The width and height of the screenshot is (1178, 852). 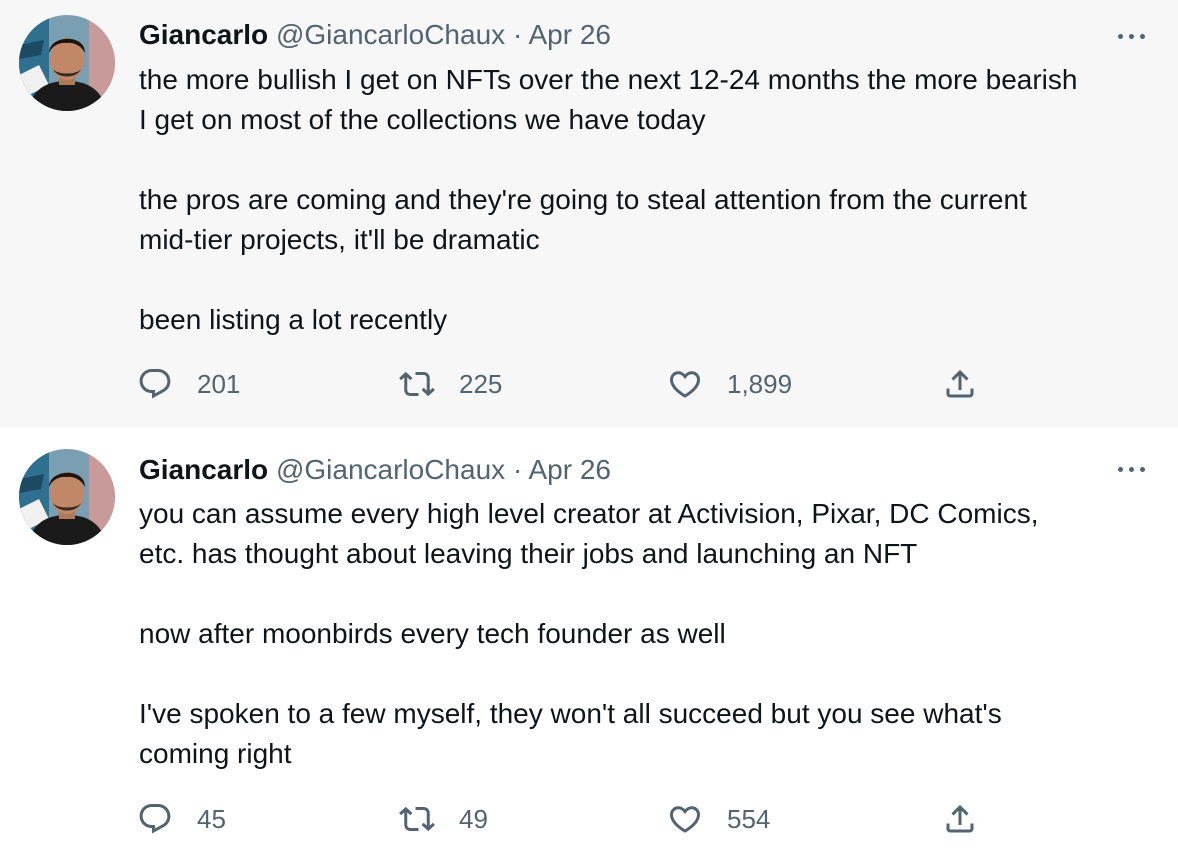 I want to click on like-button: 554, so click(x=718, y=819).